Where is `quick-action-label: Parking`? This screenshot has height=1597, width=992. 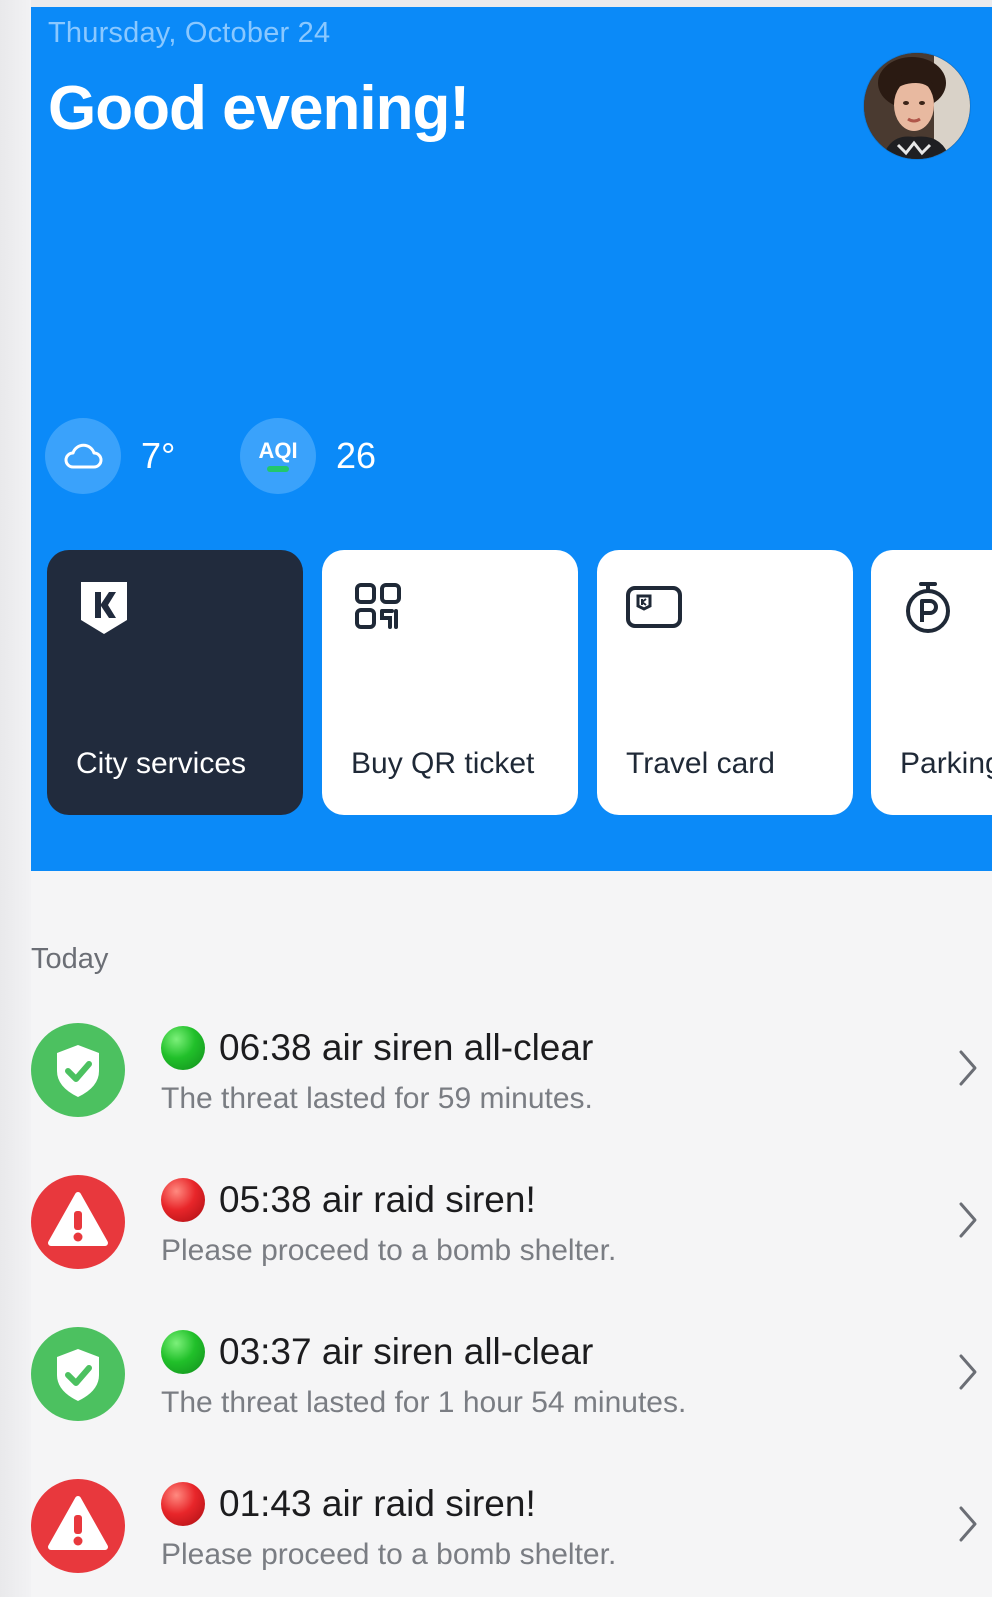
quick-action-label: Parking is located at coordinates (946, 763).